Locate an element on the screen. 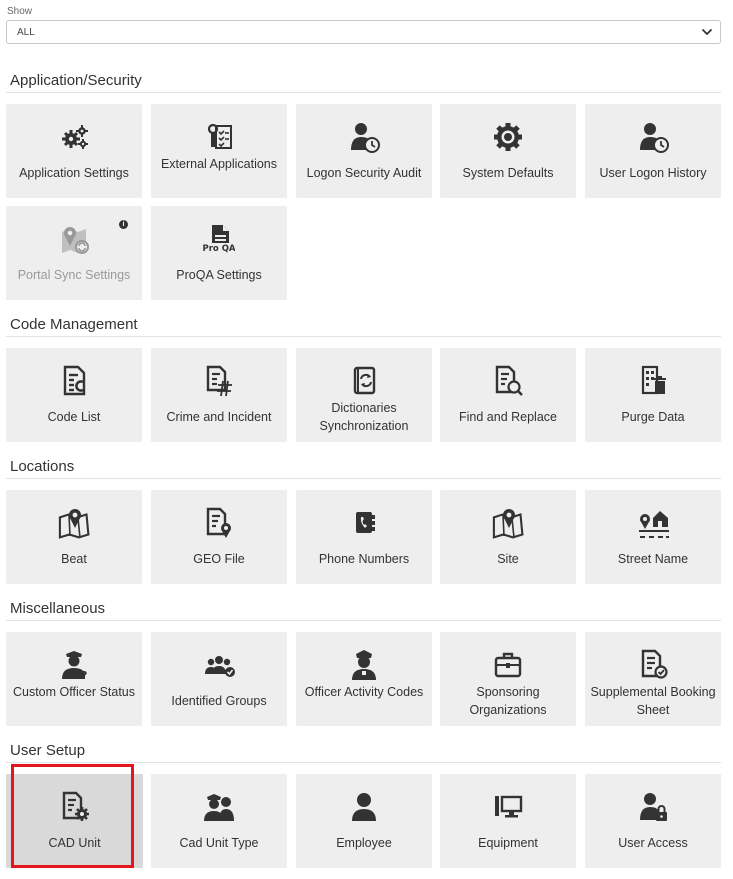 This screenshot has height=879, width=733. tile-user-access: User Access is located at coordinates (653, 821).